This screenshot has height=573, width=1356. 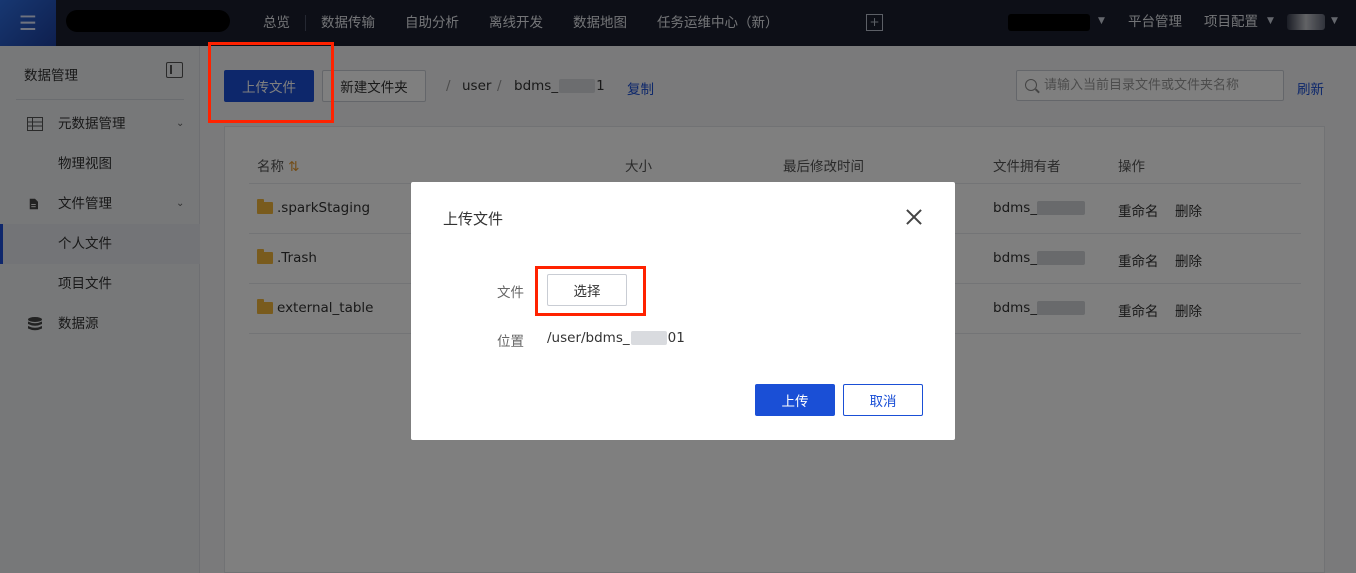 What do you see at coordinates (795, 400) in the screenshot?
I see `upload-button: 上传` at bounding box center [795, 400].